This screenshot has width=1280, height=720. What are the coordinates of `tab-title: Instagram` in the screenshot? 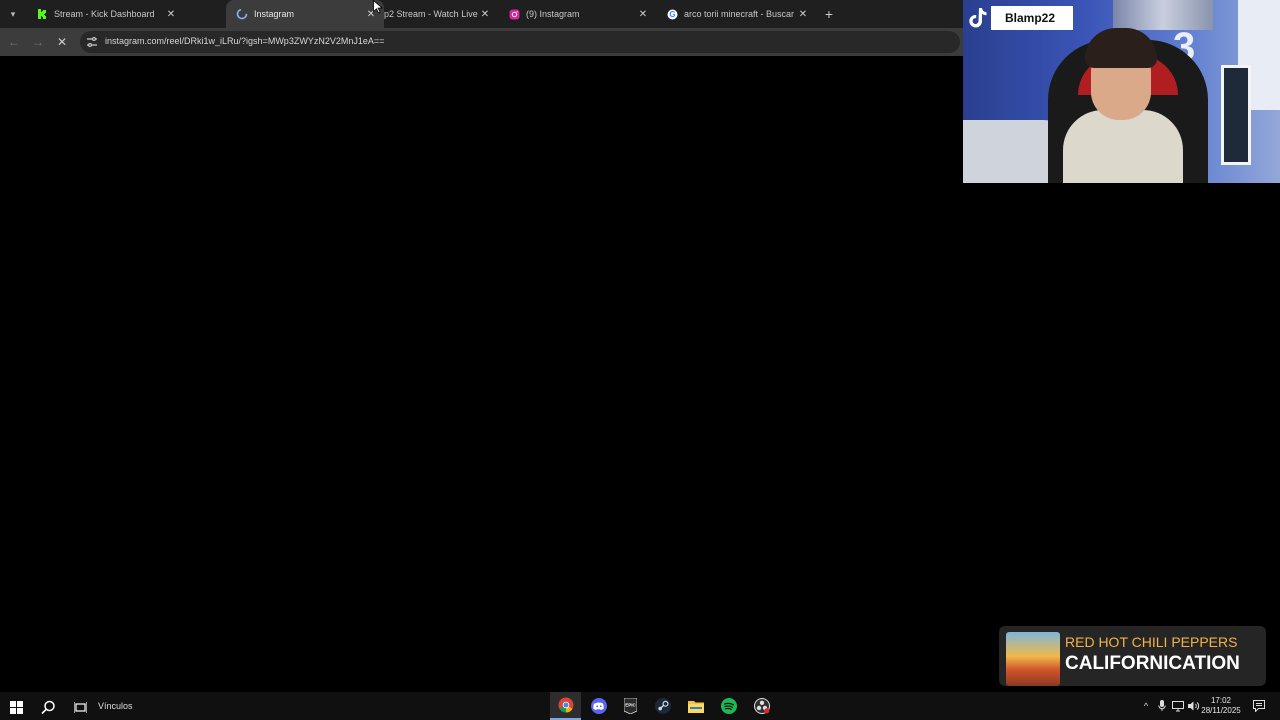 It's located at (274, 14).